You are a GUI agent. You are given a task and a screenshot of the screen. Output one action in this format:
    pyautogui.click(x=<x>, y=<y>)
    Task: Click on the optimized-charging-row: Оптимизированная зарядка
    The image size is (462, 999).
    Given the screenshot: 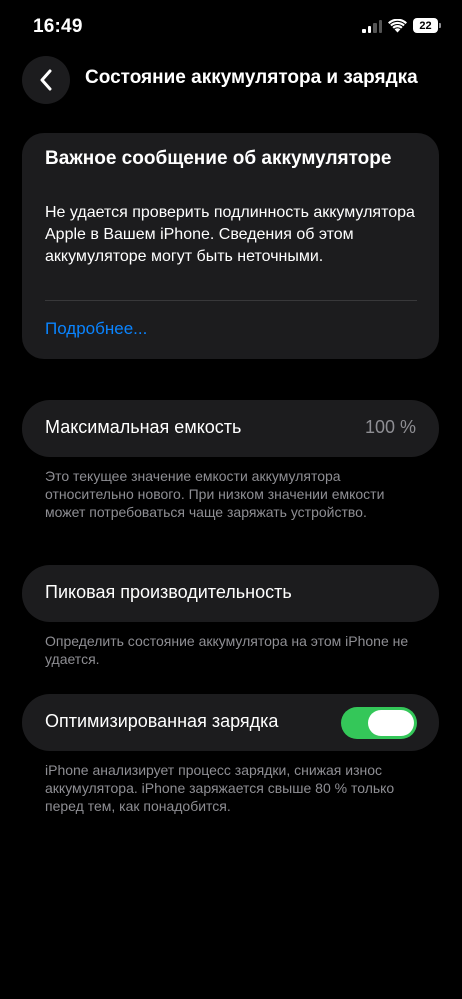 What is the action you would take?
    pyautogui.click(x=230, y=722)
    